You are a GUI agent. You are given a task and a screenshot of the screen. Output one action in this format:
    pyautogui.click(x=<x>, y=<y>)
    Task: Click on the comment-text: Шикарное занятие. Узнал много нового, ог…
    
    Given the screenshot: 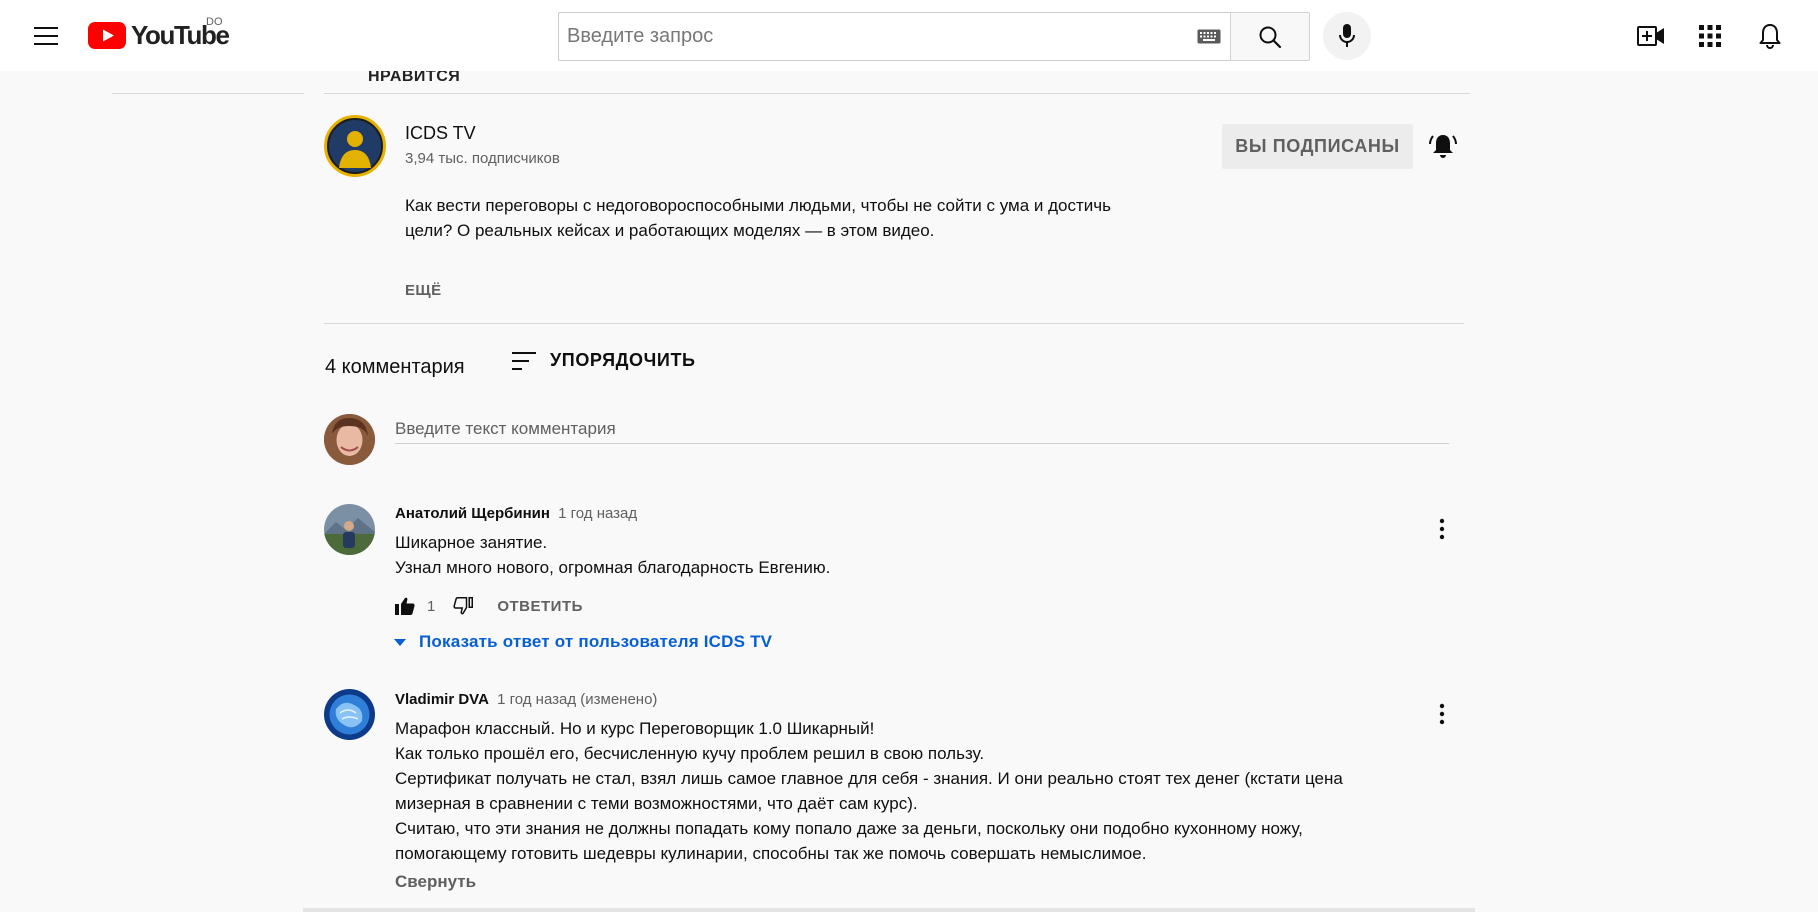 What is the action you would take?
    pyautogui.click(x=895, y=555)
    